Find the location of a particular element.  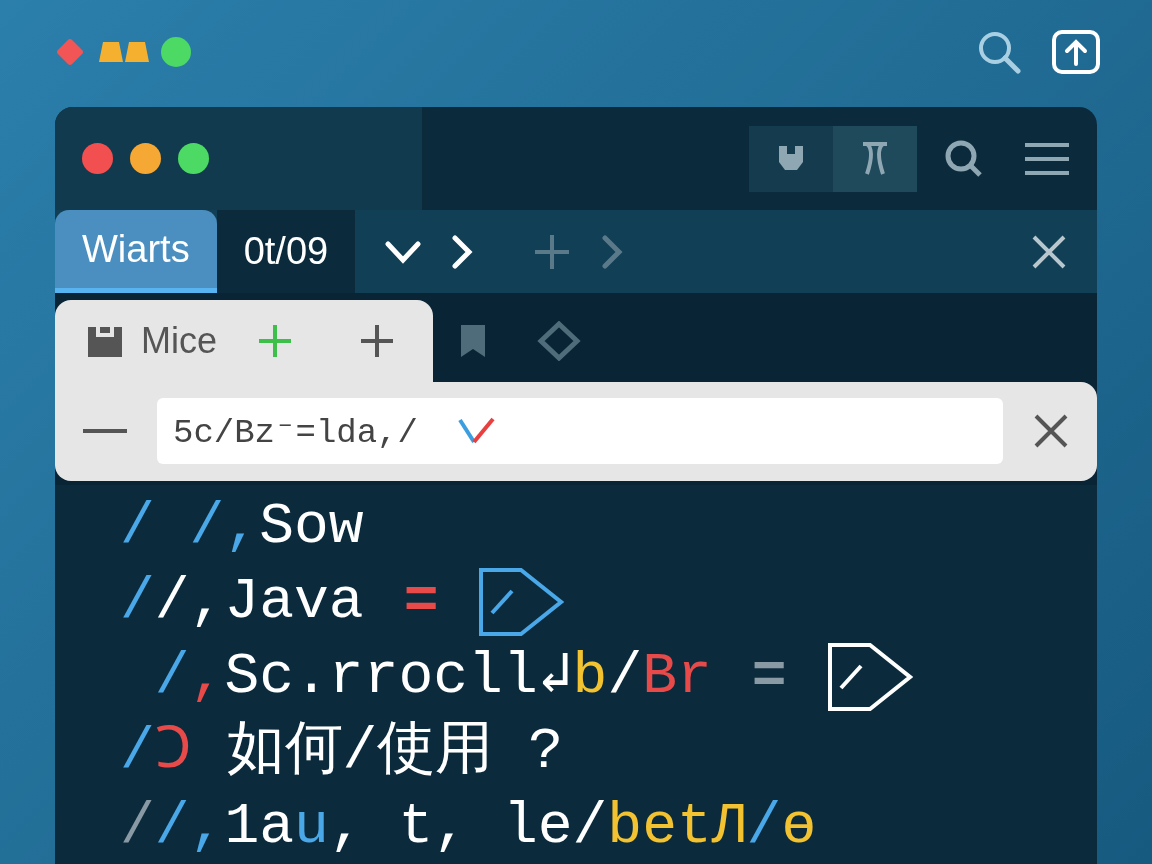

code-line: / /,Sow is located at coordinates (242, 527).